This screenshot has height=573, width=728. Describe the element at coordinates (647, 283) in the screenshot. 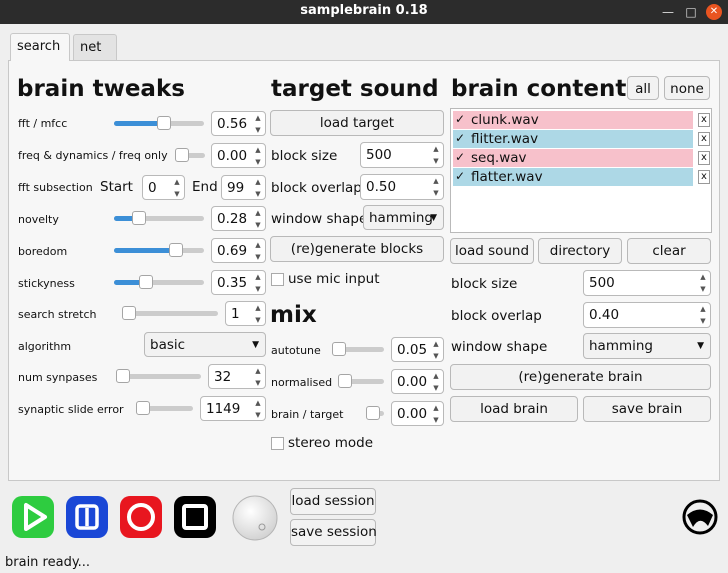

I see `brain-block-size-input: 500 ▲ ▼` at that location.